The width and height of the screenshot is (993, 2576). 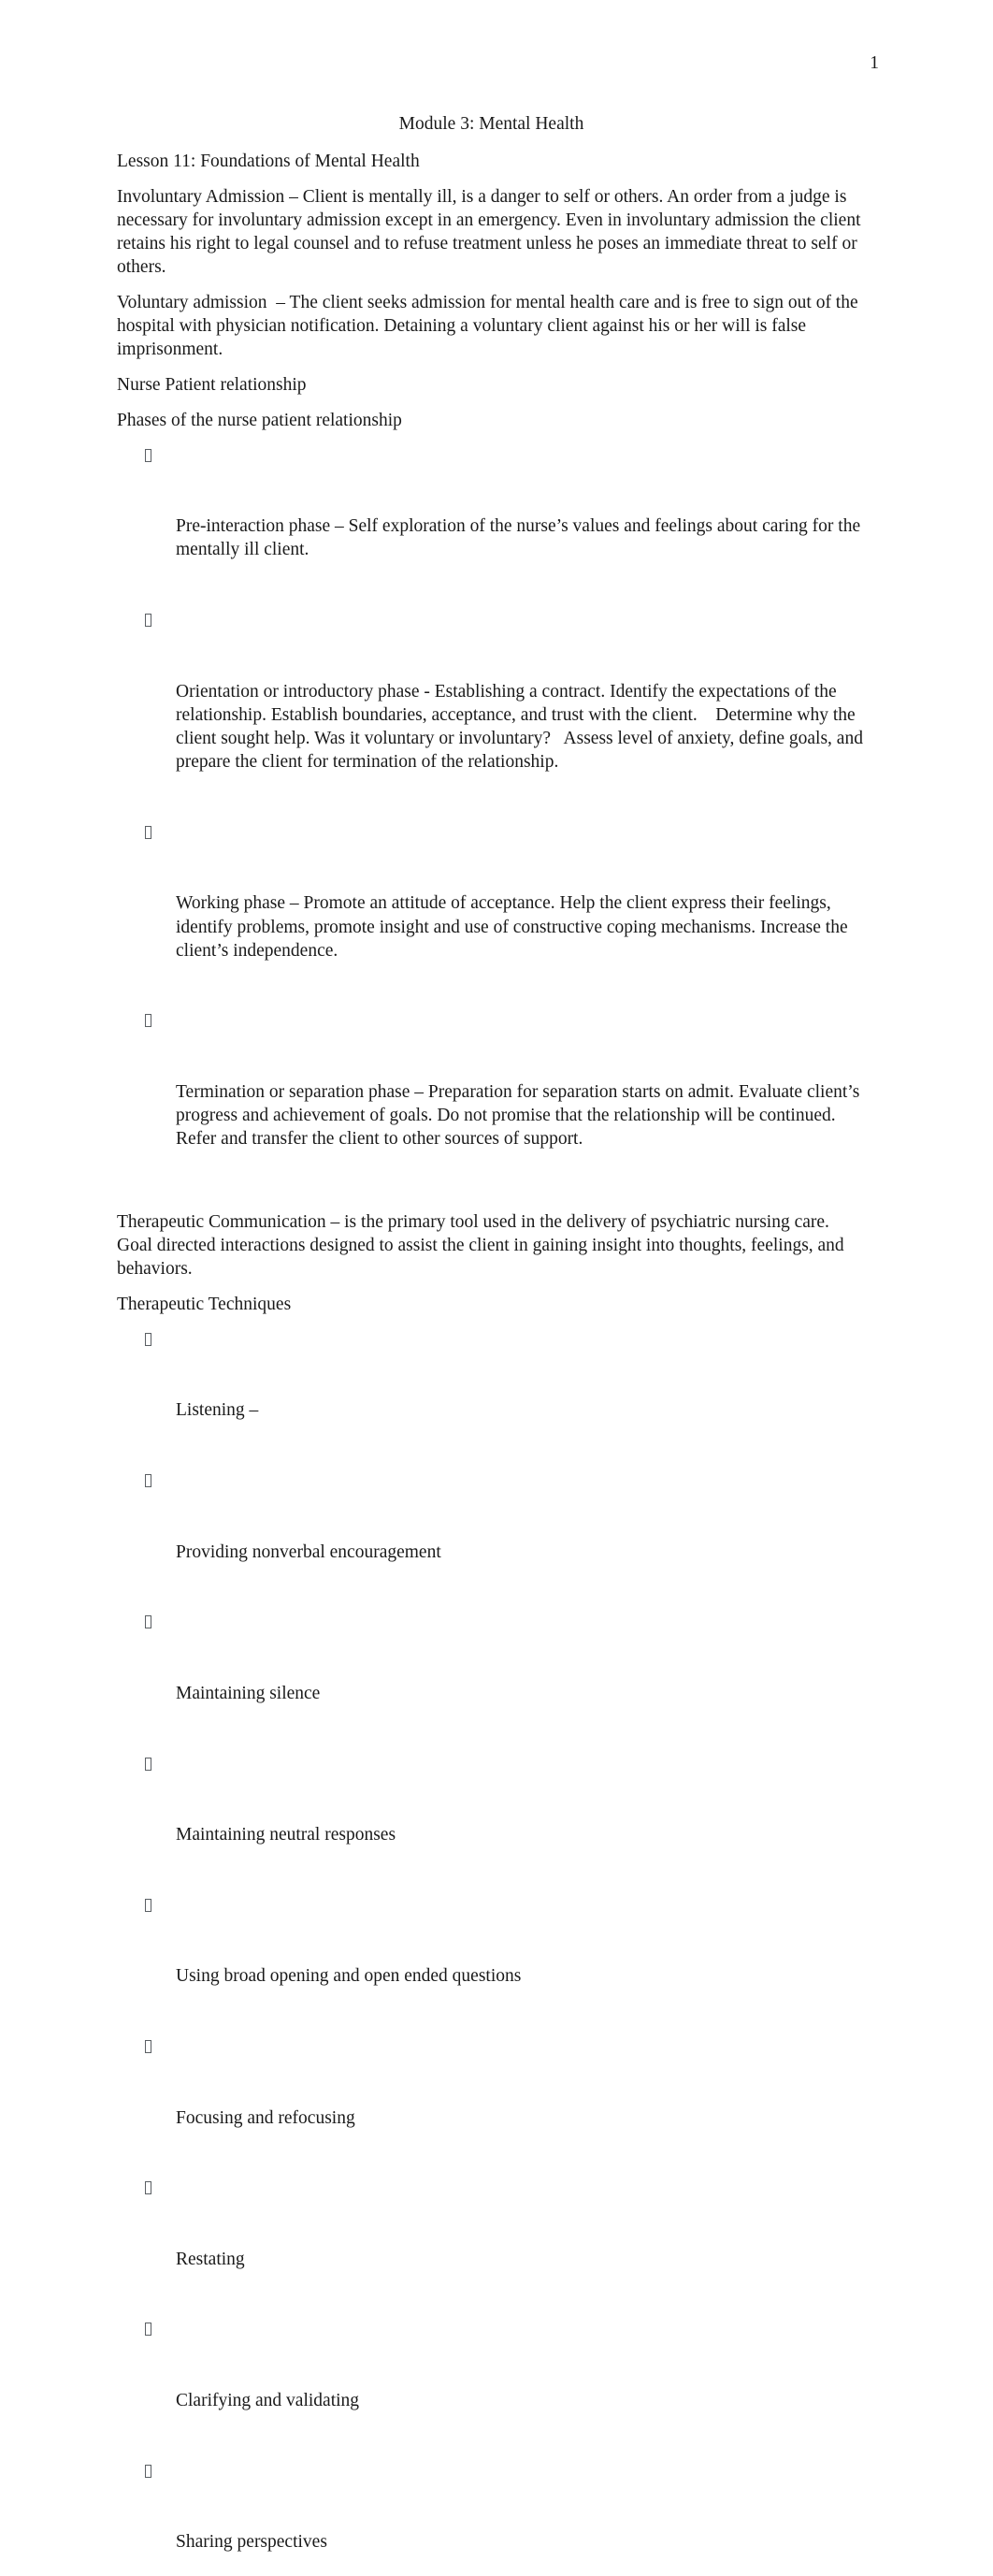 What do you see at coordinates (491, 2388) in the screenshot?
I see `list-item: Clarifying and validating` at bounding box center [491, 2388].